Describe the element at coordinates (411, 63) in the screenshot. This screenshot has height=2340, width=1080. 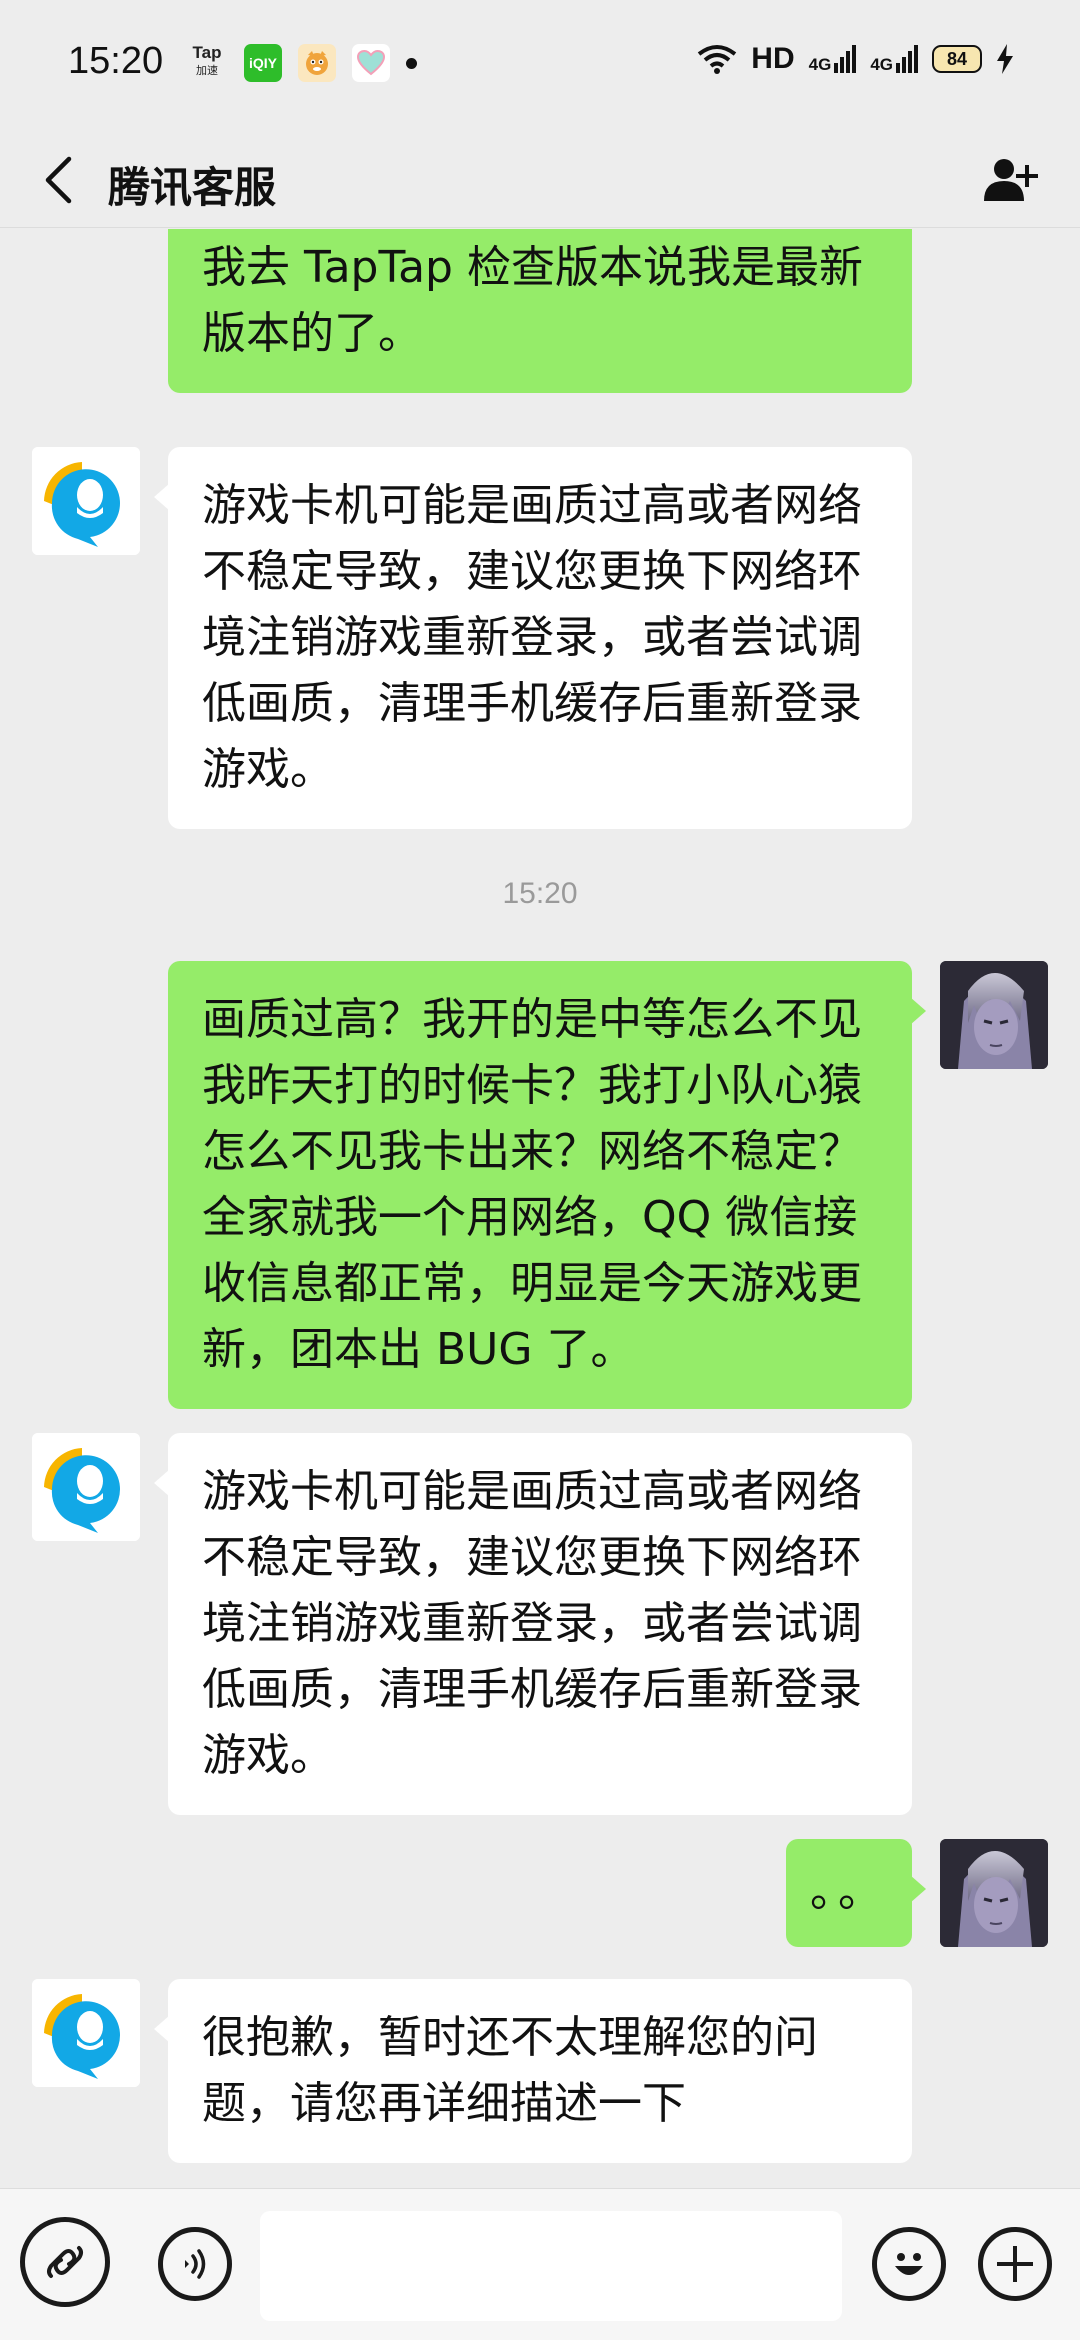
I see `more-notifications-dot-icon` at that location.